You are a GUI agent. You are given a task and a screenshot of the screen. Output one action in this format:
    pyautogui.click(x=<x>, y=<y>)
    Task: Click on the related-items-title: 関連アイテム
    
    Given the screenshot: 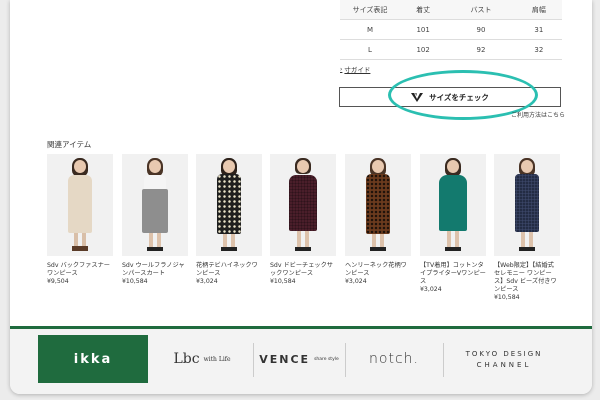 What is the action you would take?
    pyautogui.click(x=69, y=144)
    